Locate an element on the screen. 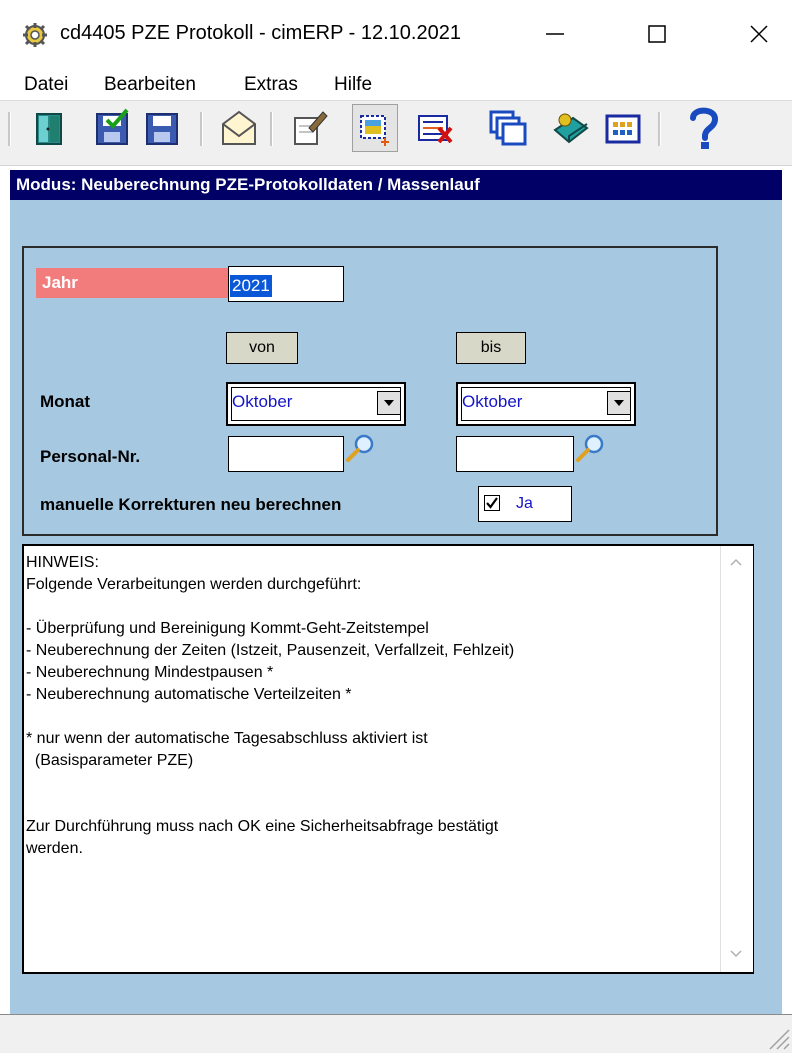 The image size is (792, 1053). windows-icon is located at coordinates (508, 128).